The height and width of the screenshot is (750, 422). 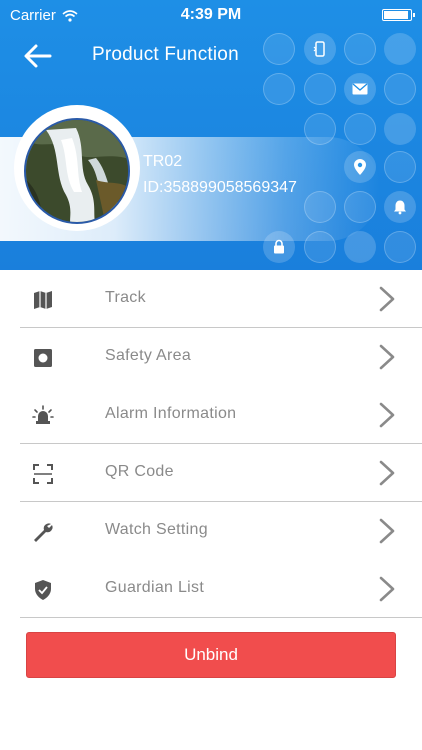 What do you see at coordinates (211, 357) in the screenshot?
I see `menu-item-safety-area: Safety Area` at bounding box center [211, 357].